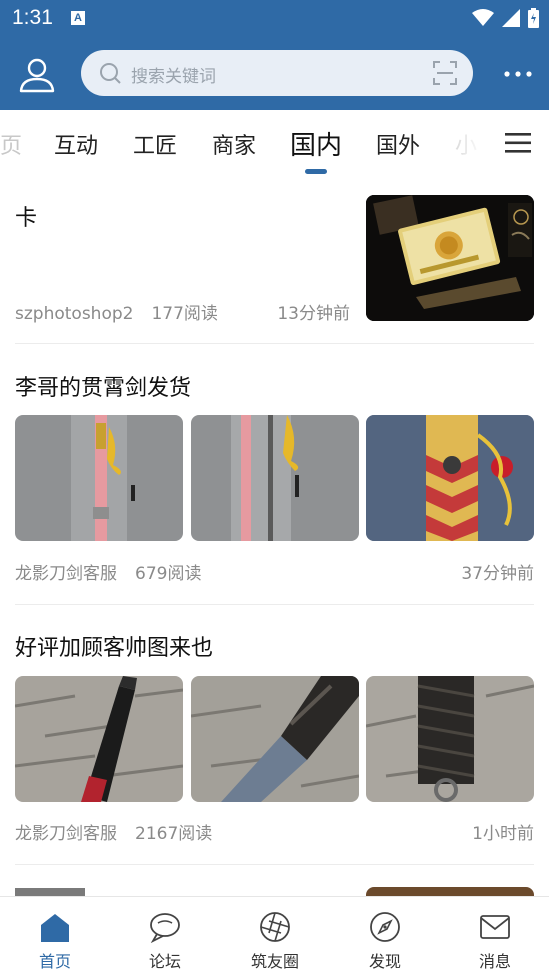 This screenshot has width=549, height=977. I want to click on nav-messages-label: 消息, so click(494, 961).